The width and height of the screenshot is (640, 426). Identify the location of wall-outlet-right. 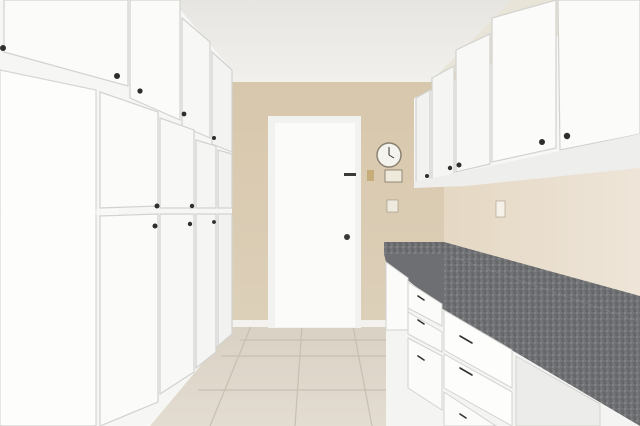
(500, 209).